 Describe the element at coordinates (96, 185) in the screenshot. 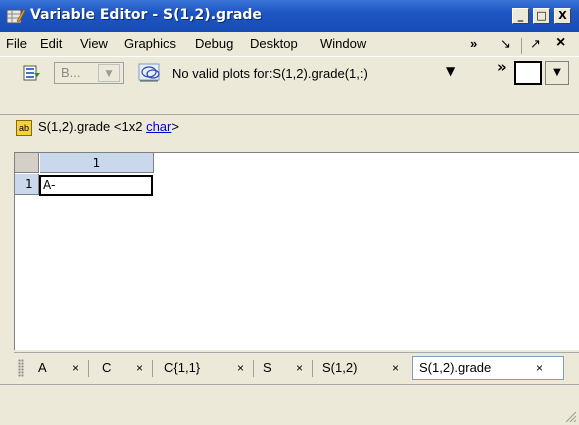

I see `grid-cell-1-1: A-` at that location.